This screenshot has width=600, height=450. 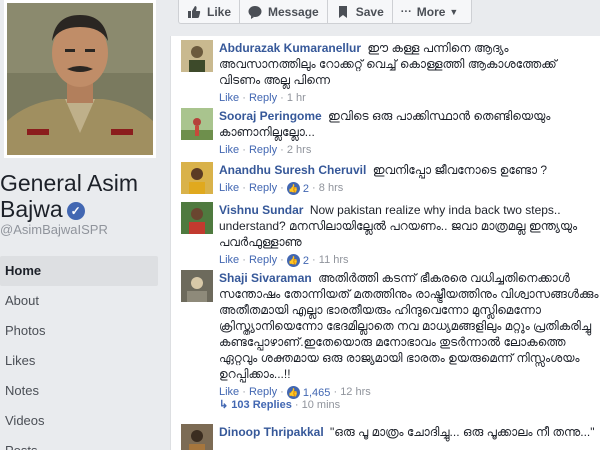 What do you see at coordinates (334, 260) in the screenshot?
I see `comment-time: 11 hrs` at bounding box center [334, 260].